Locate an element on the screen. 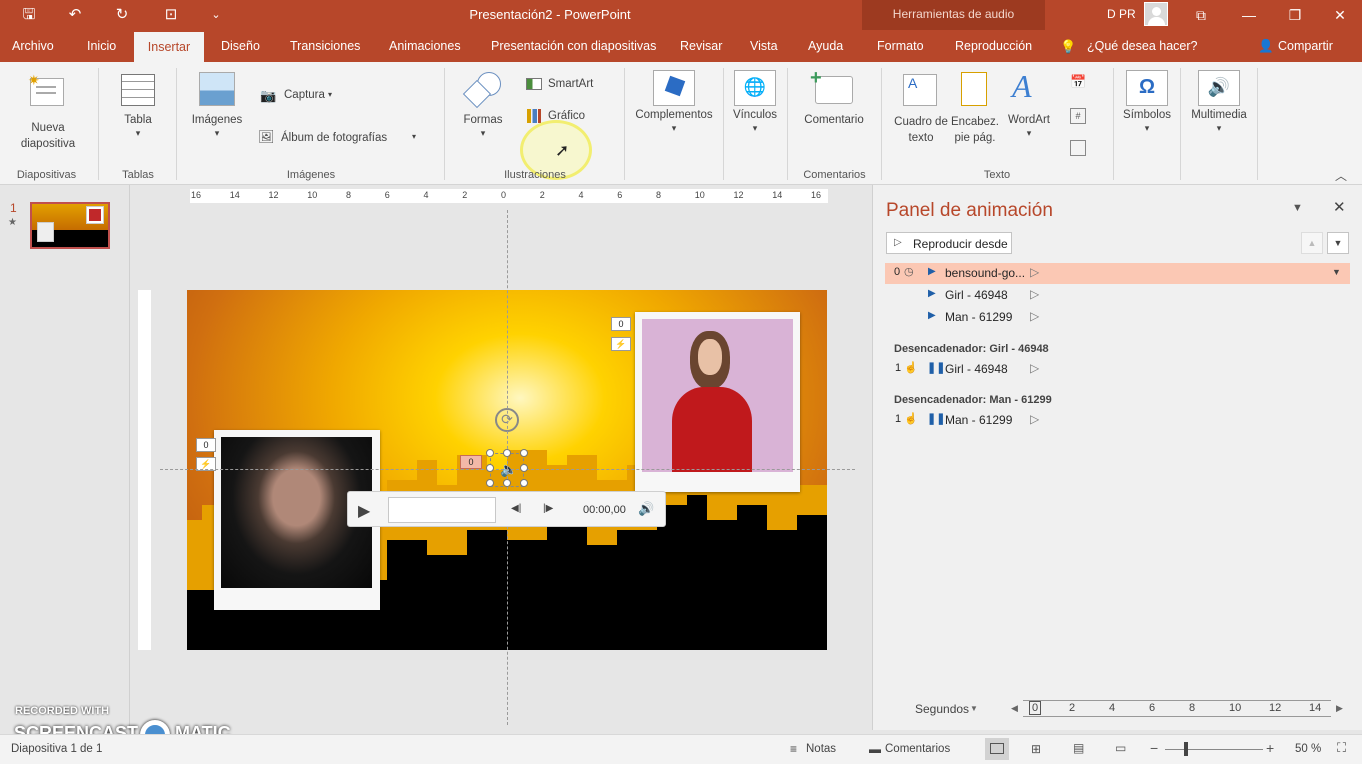  anim-item: ▶ Girl - 46948 ▷ is located at coordinates (1117, 295).